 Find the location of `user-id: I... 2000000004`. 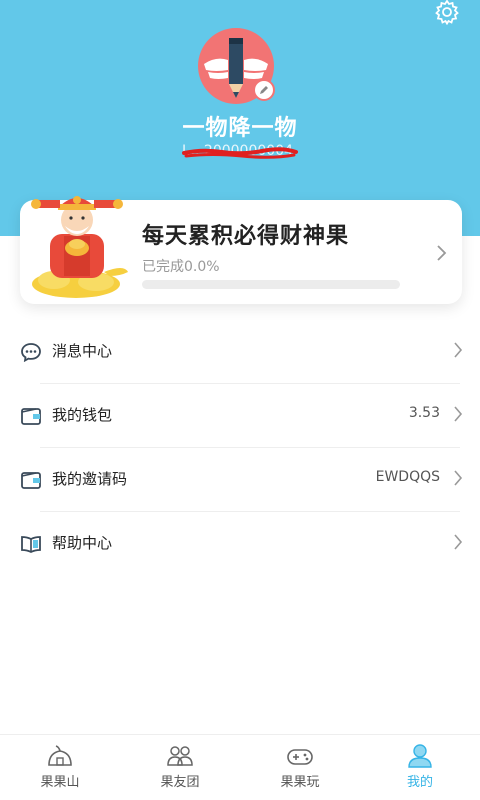

user-id: I... 2000000004 is located at coordinates (240, 153).